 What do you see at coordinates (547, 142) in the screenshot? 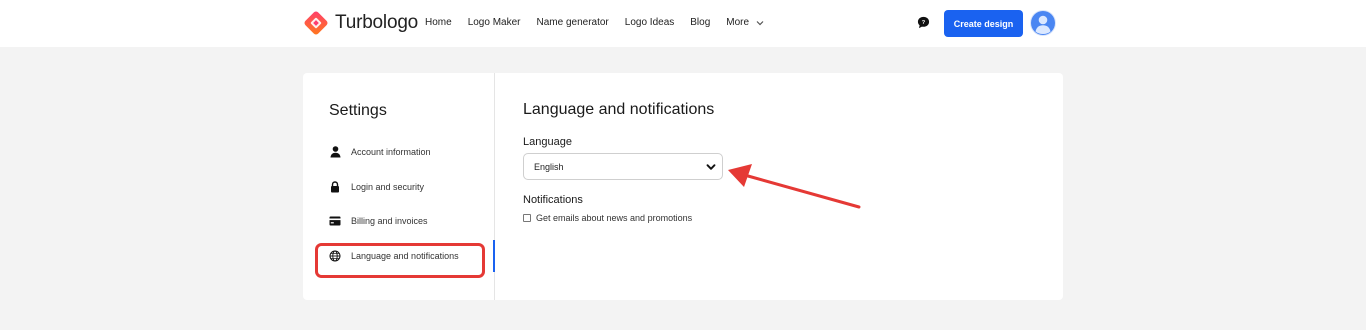
I see `language-label: Language` at bounding box center [547, 142].